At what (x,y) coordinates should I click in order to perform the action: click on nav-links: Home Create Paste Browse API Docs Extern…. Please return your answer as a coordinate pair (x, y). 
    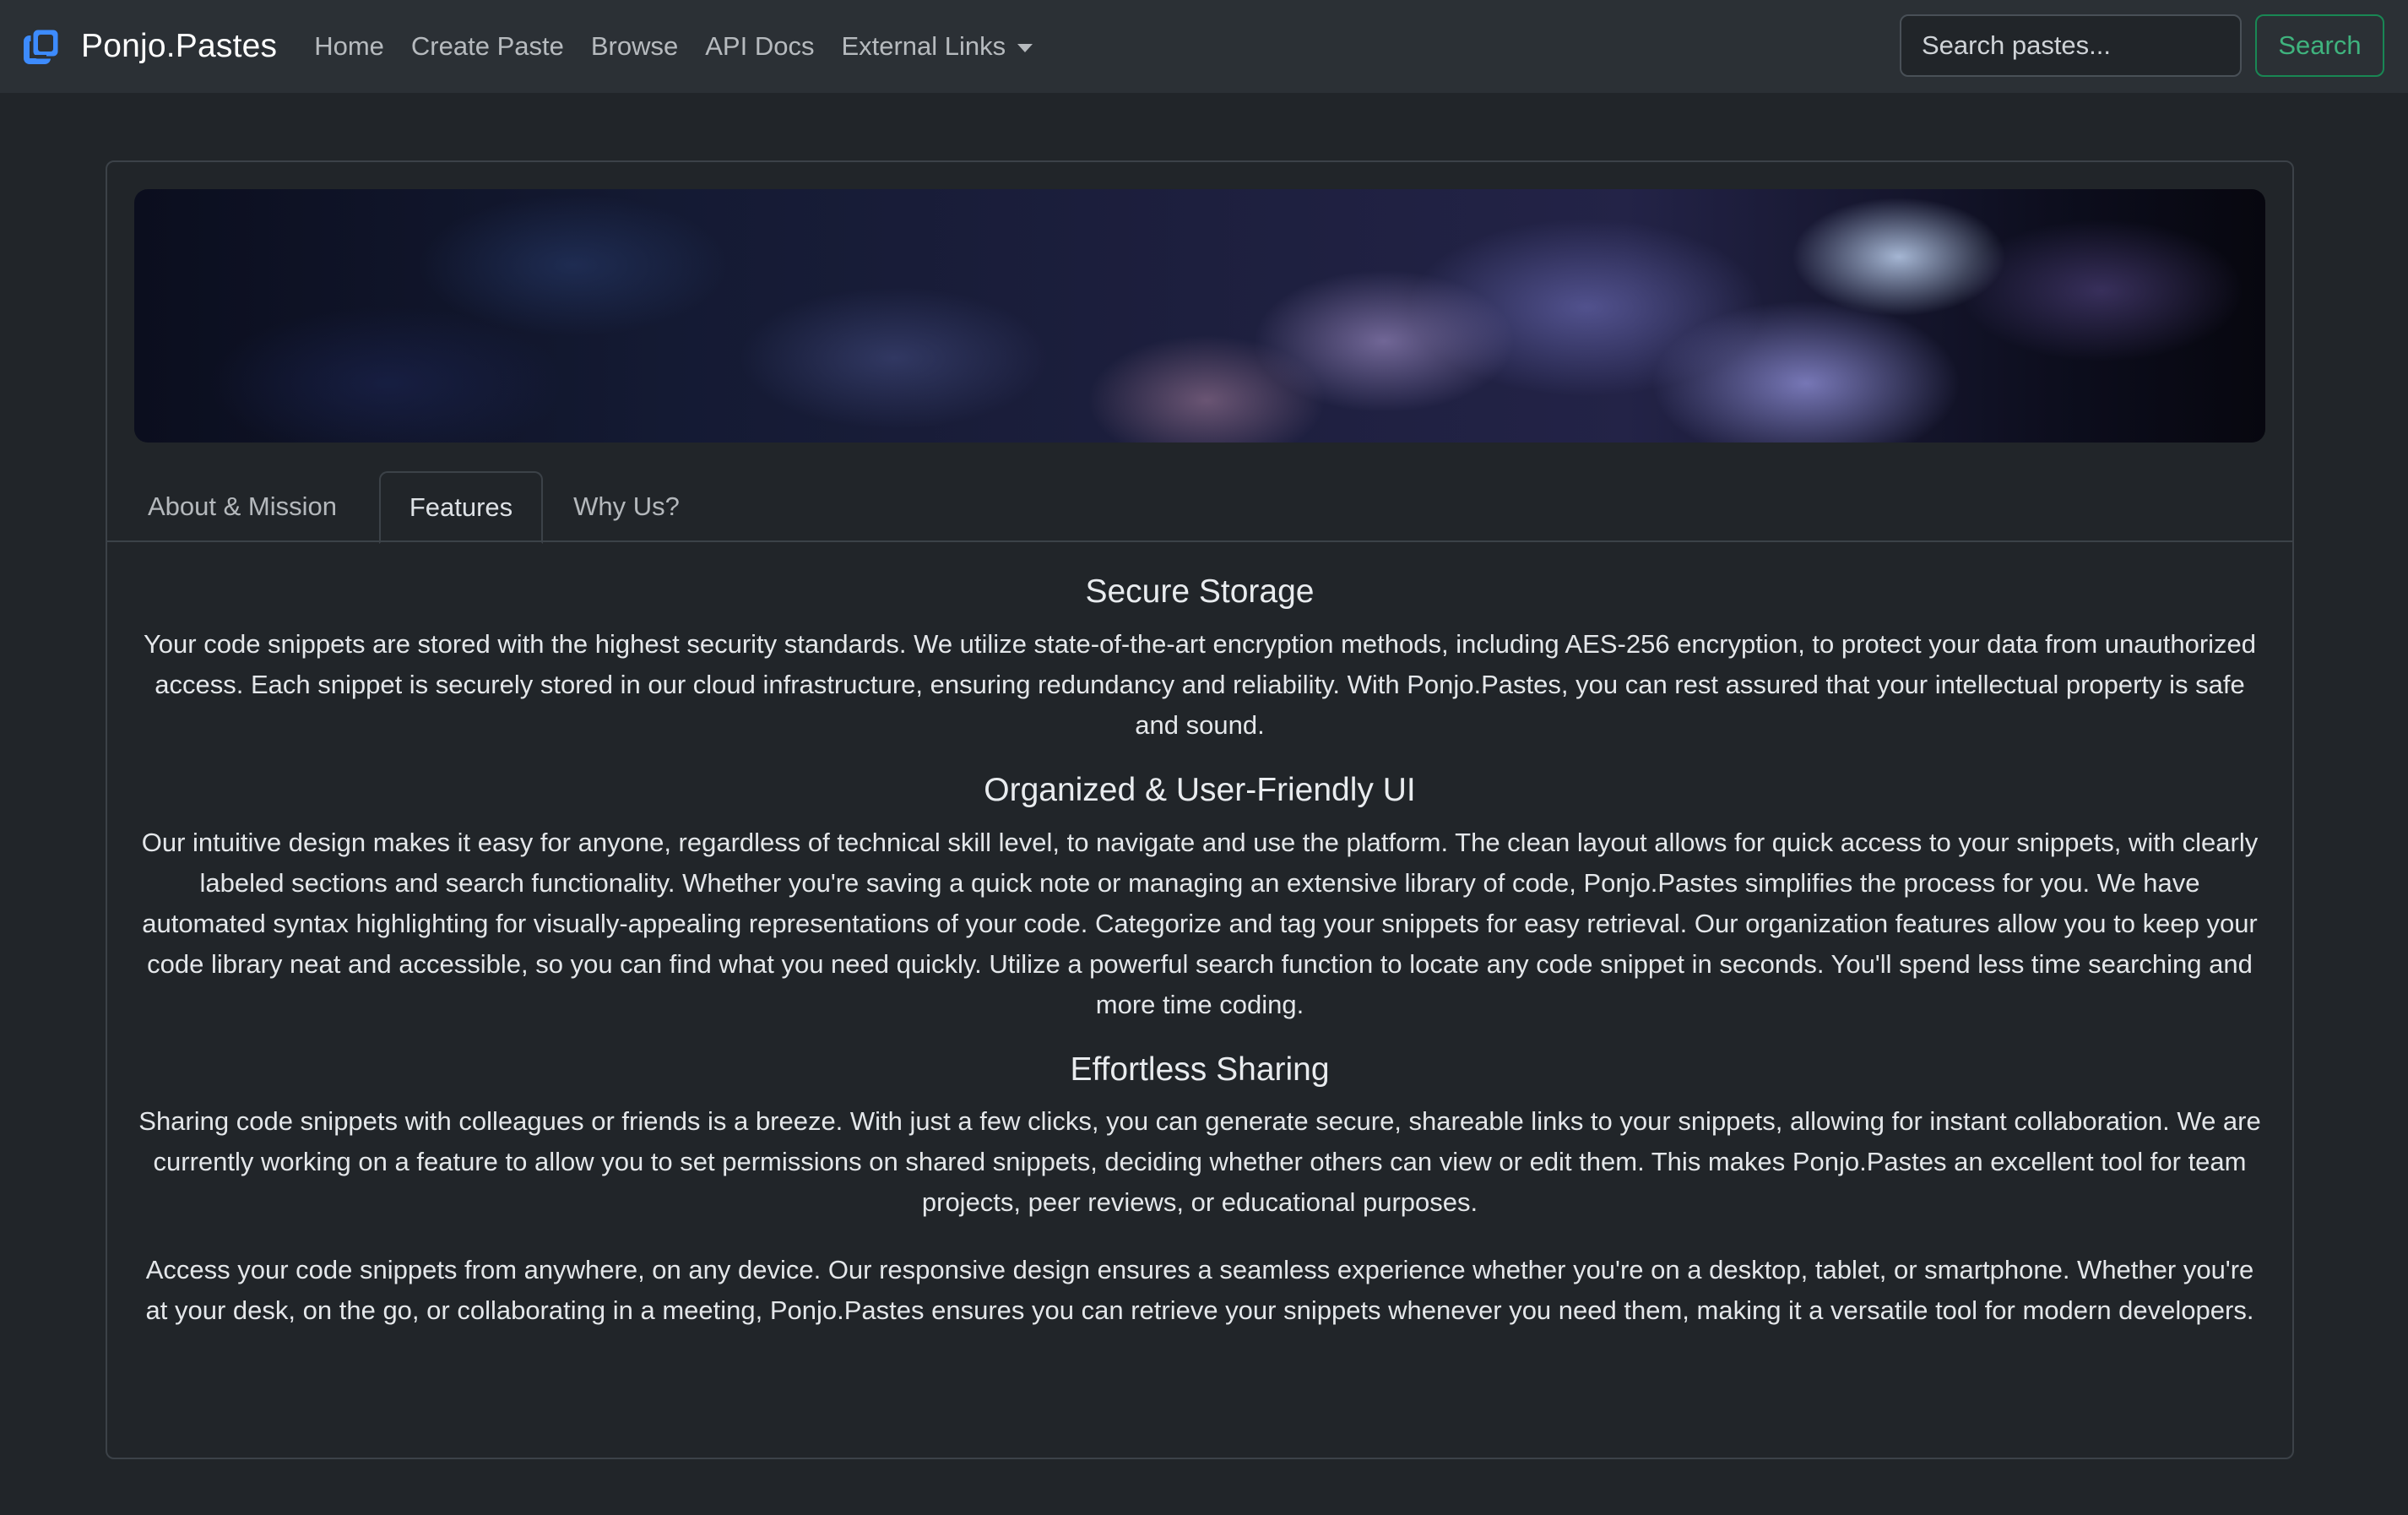
    Looking at the image, I should click on (673, 46).